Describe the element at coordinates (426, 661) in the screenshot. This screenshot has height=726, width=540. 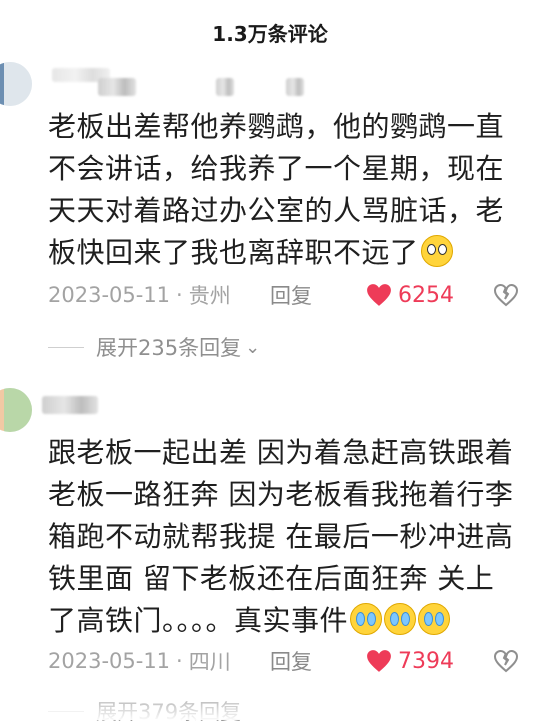
I see `like-count: 7394` at that location.